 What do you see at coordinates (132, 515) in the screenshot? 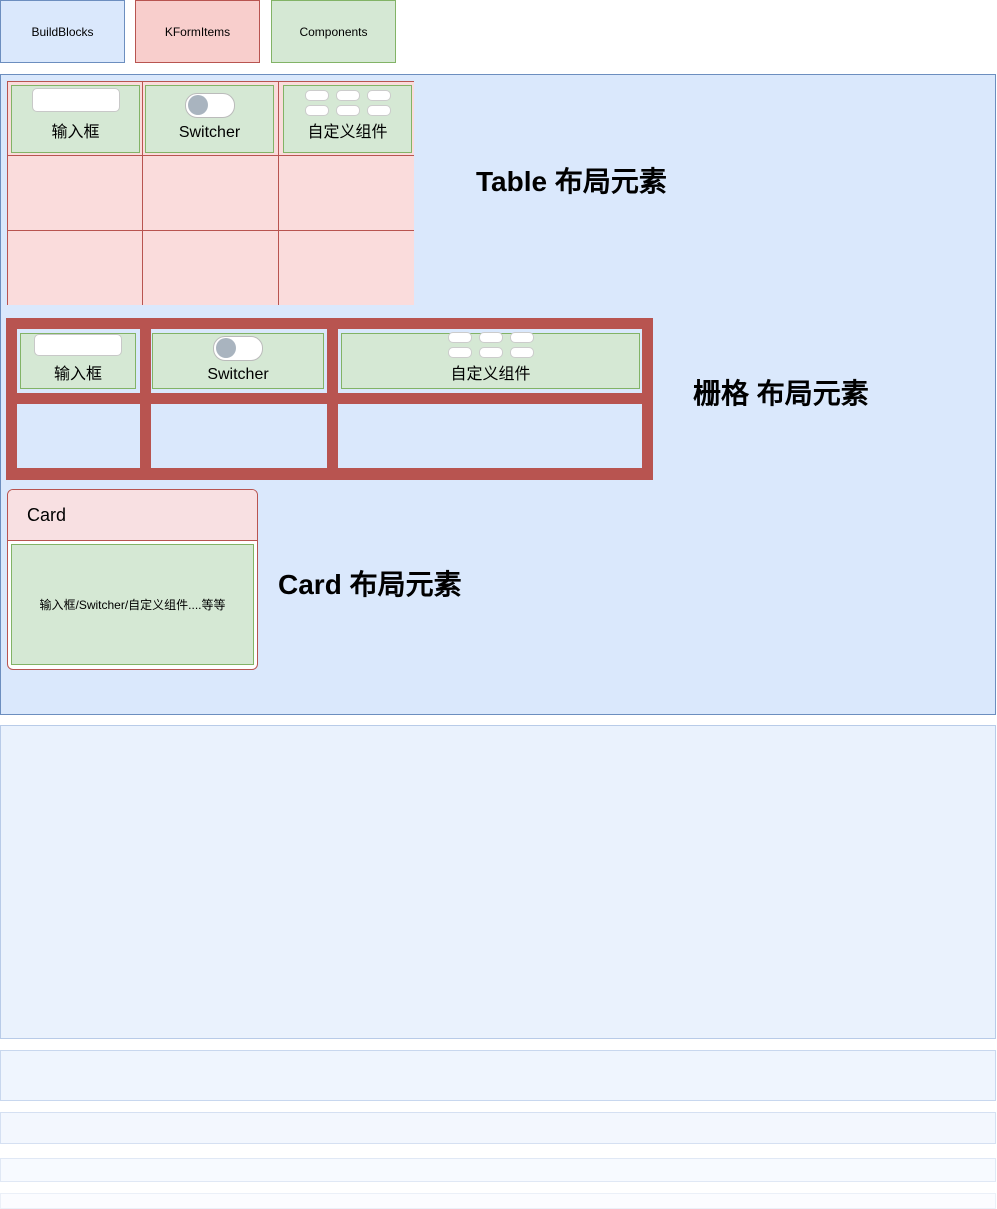
I see `card-header: Card` at bounding box center [132, 515].